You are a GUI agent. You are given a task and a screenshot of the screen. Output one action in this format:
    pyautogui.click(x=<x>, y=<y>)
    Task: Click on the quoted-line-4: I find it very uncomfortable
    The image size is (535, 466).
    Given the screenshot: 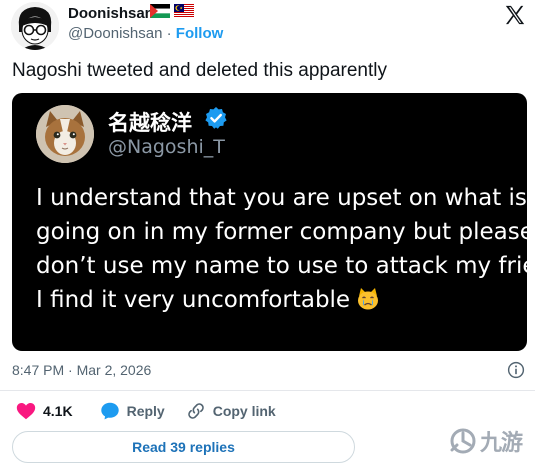 What is the action you would take?
    pyautogui.click(x=193, y=300)
    